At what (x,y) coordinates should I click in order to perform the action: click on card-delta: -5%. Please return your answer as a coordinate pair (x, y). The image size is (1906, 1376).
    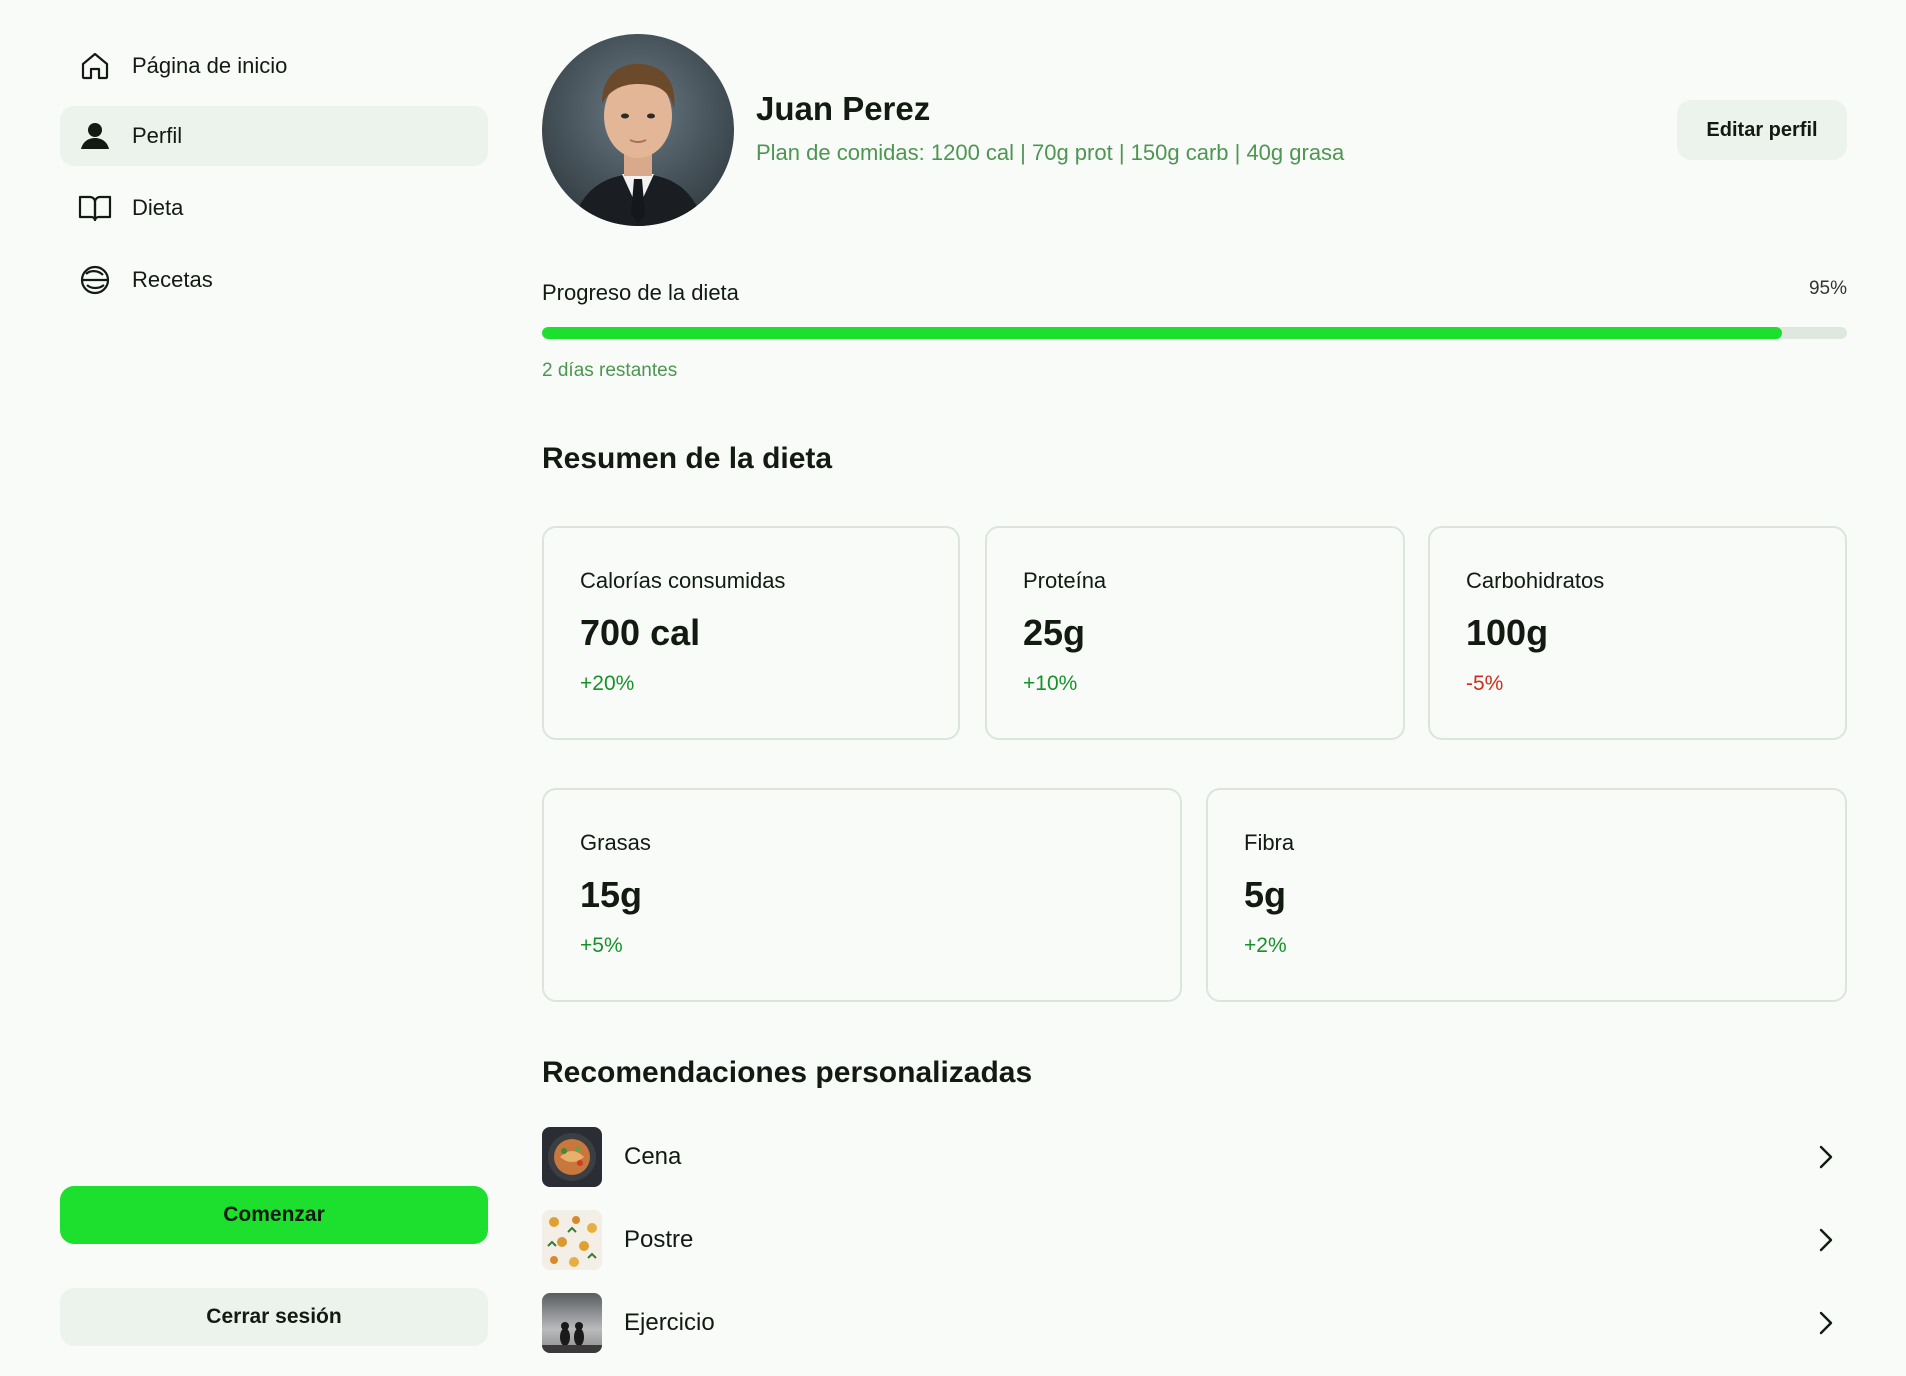
    Looking at the image, I should click on (1485, 683).